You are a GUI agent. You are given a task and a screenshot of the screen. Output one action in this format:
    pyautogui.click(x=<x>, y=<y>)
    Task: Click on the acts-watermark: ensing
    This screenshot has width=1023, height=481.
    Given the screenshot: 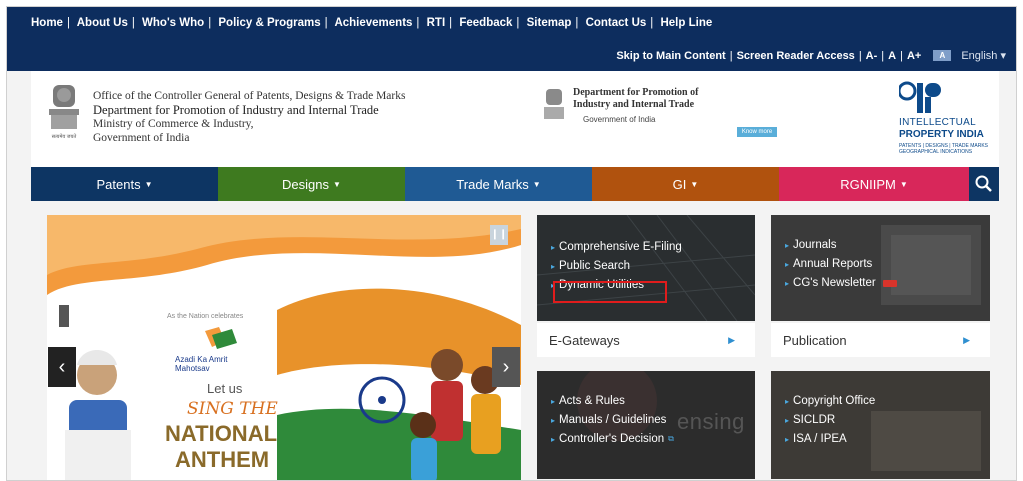 What is the action you would take?
    pyautogui.click(x=711, y=421)
    